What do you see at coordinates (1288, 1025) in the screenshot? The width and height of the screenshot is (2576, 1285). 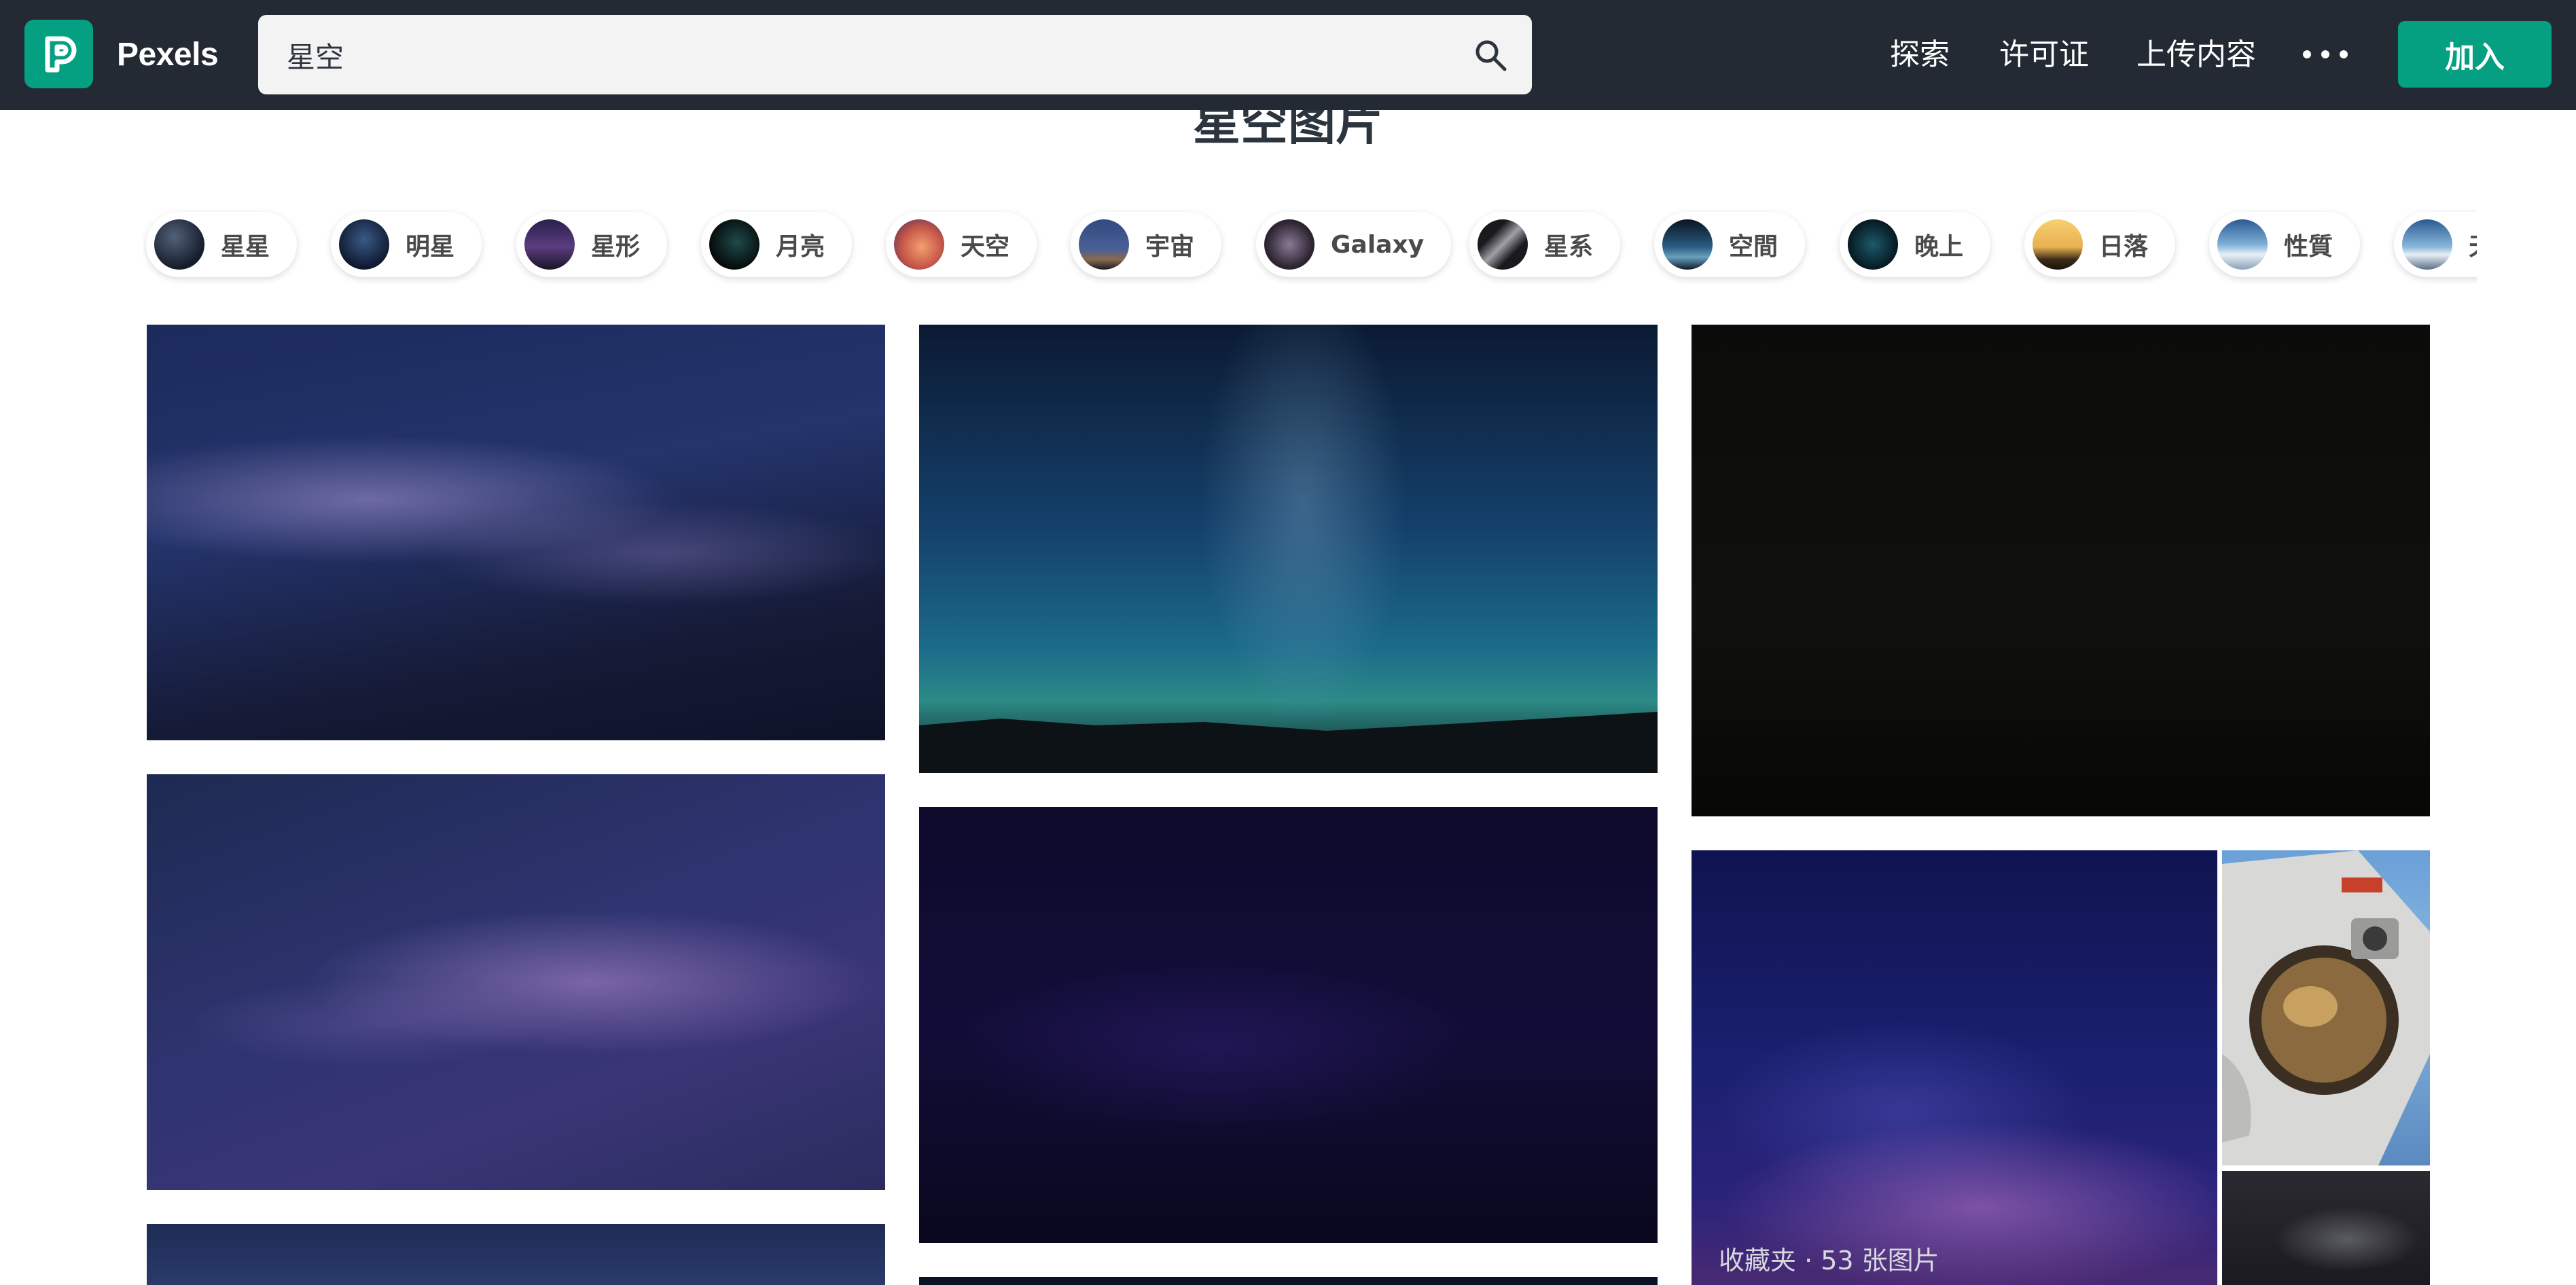 I see `photo-dark-starfield` at bounding box center [1288, 1025].